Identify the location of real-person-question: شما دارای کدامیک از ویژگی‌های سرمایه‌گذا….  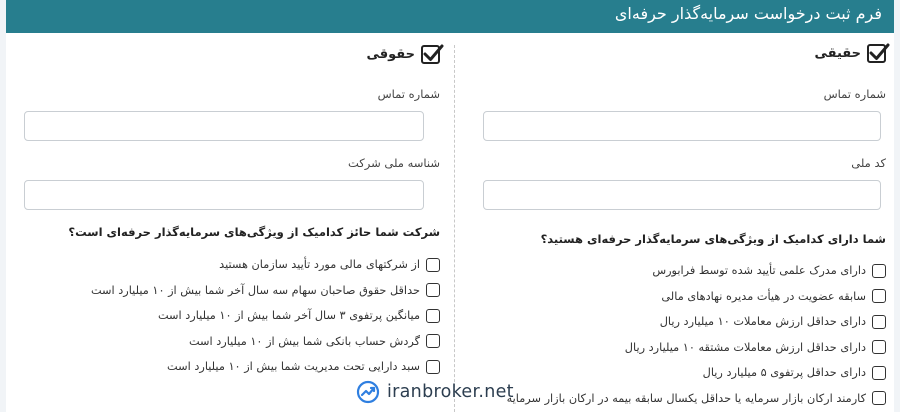
(713, 239).